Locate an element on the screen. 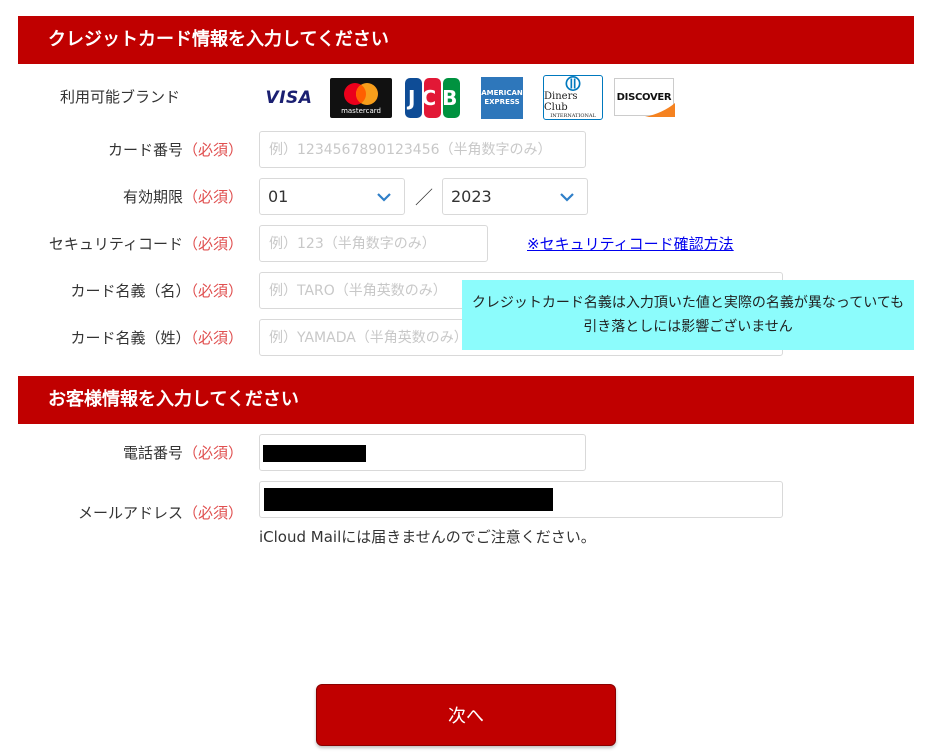 This screenshot has height=753, width=927. security-code-label-text: セキュリティコード is located at coordinates (115, 244).